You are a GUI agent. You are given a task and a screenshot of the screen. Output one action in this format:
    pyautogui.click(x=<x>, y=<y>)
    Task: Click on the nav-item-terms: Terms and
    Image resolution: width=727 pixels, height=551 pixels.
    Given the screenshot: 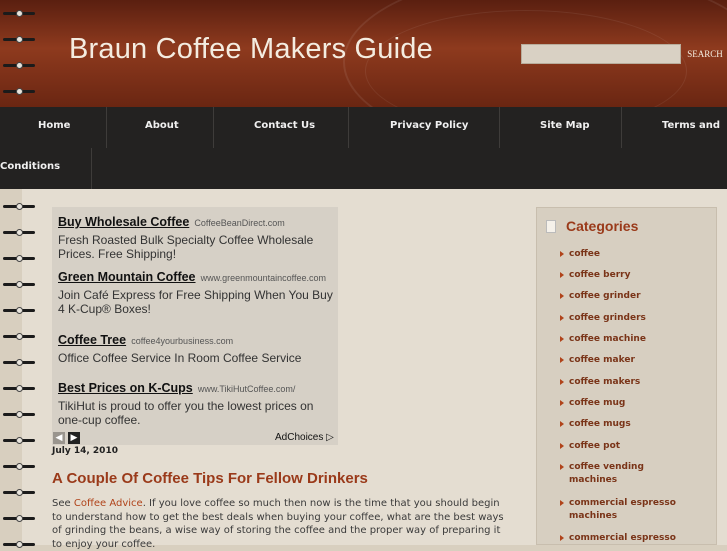 What is the action you would take?
    pyautogui.click(x=691, y=125)
    